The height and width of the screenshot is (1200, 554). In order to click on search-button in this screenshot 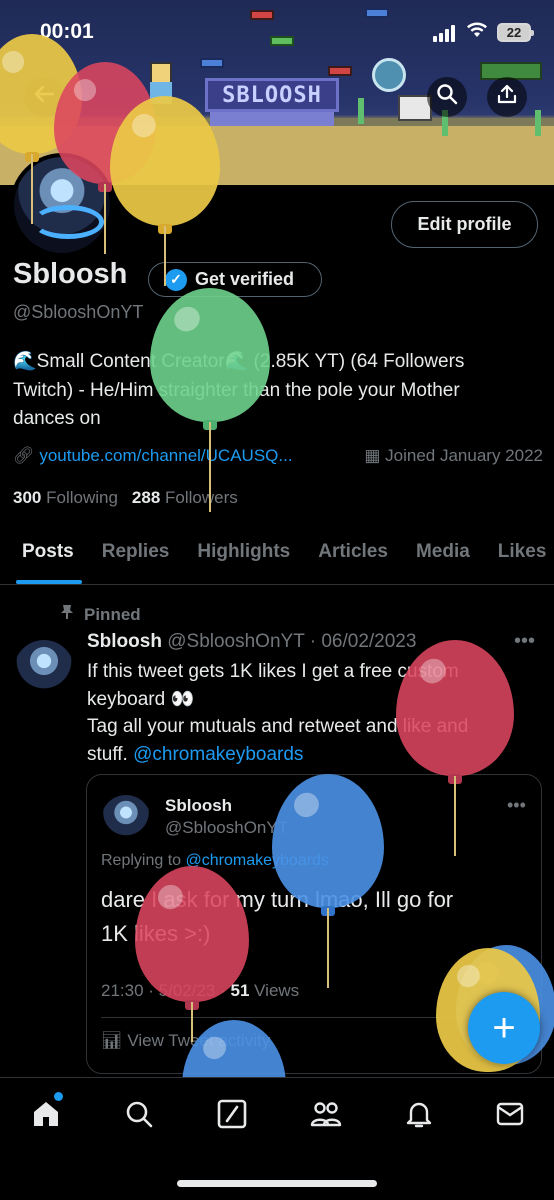, I will do `click(447, 97)`.